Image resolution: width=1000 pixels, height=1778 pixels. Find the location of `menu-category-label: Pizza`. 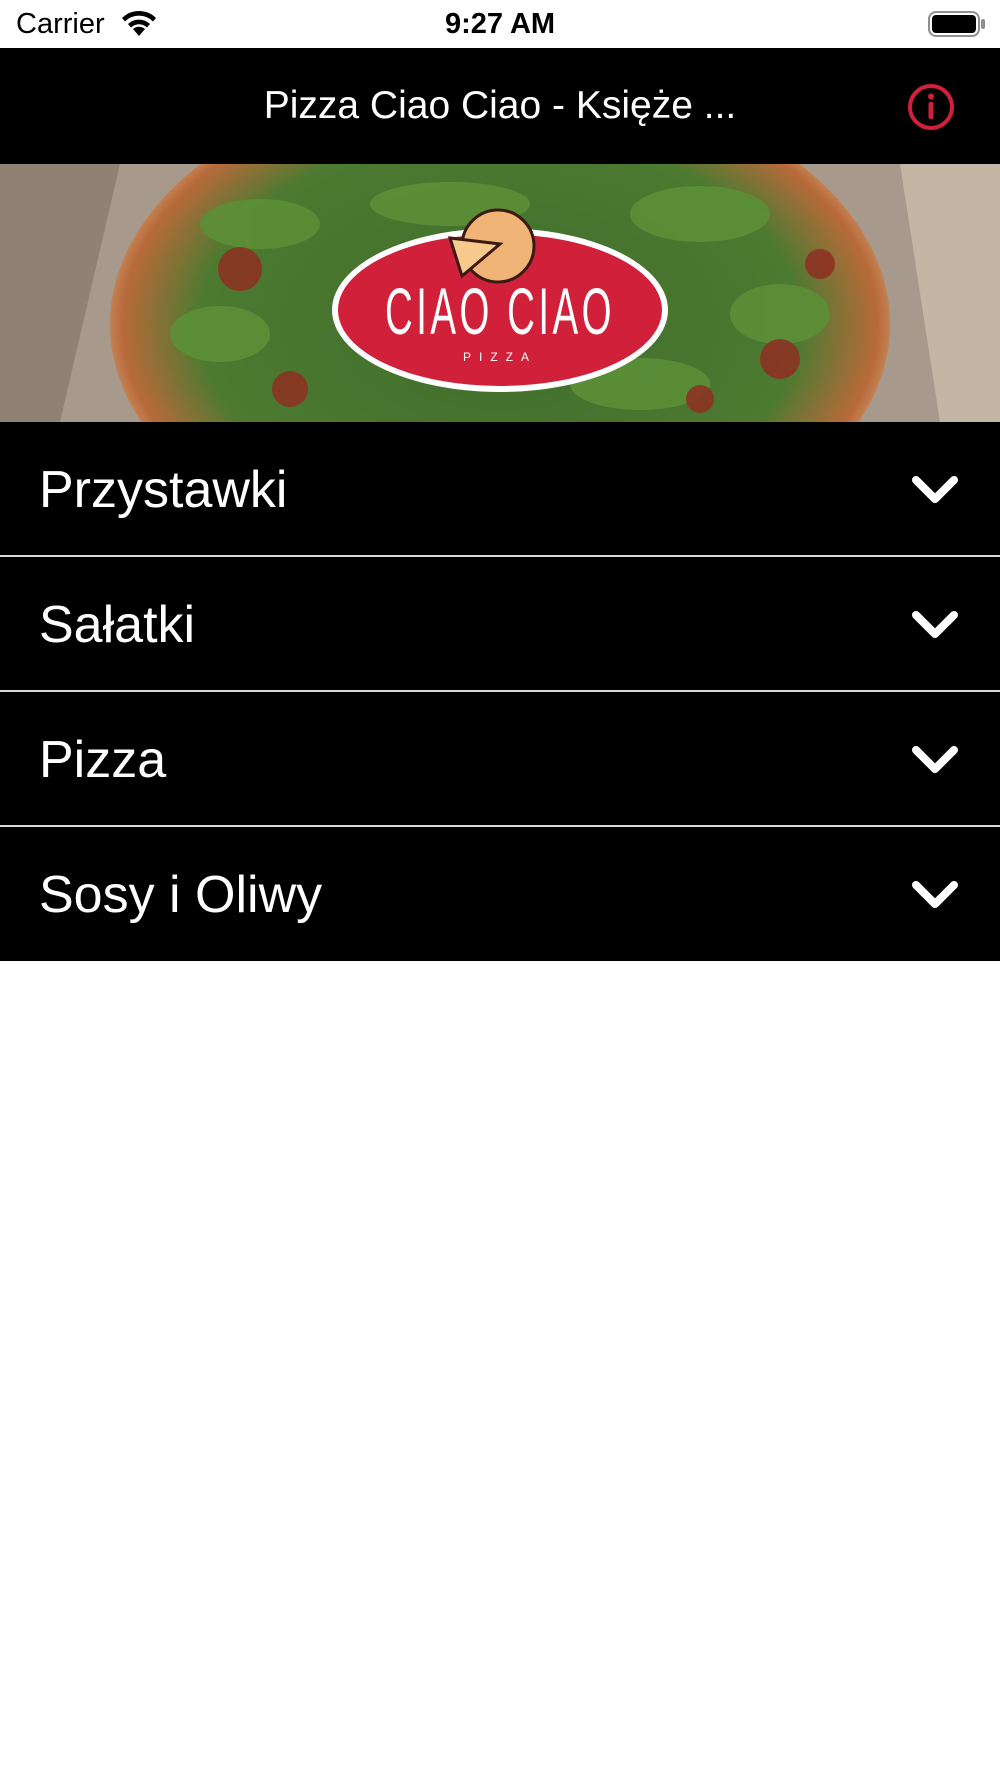

menu-category-label: Pizza is located at coordinates (103, 760).